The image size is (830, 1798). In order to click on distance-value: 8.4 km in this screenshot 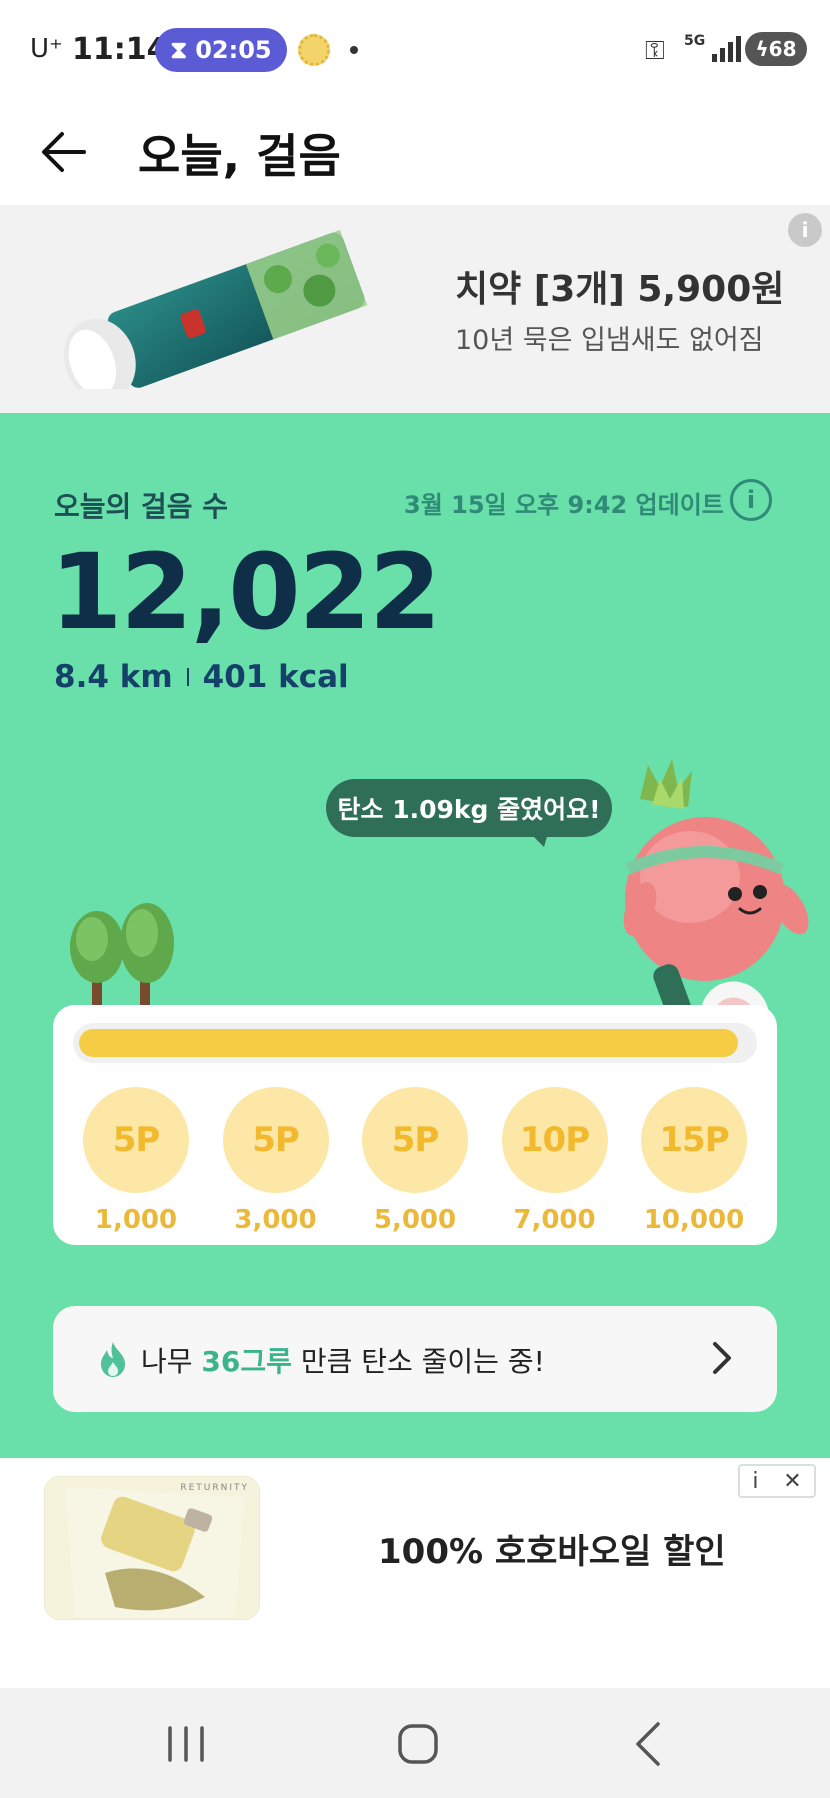, I will do `click(113, 677)`.